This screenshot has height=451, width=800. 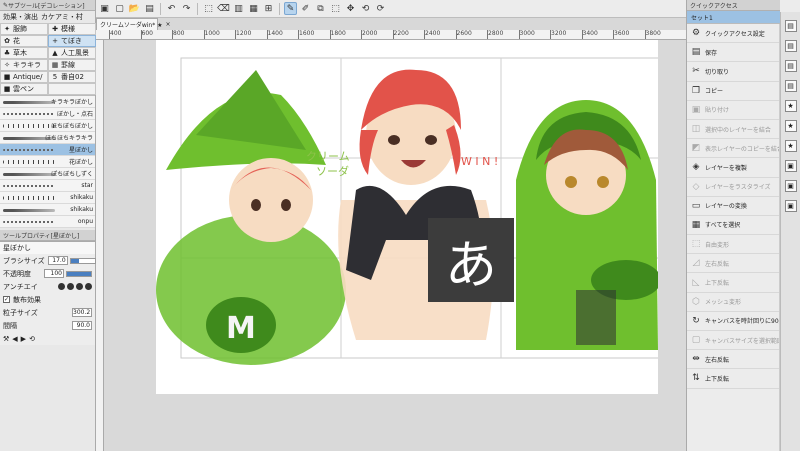 What do you see at coordinates (72, 77) in the screenshot?
I see `sub-tool-group-item: 5 番自02` at bounding box center [72, 77].